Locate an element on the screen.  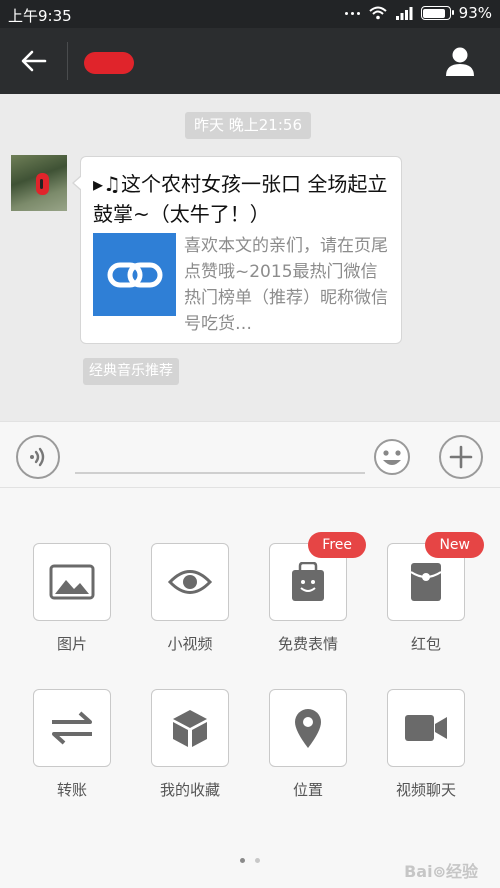
profile-icon is located at coordinates (460, 61).